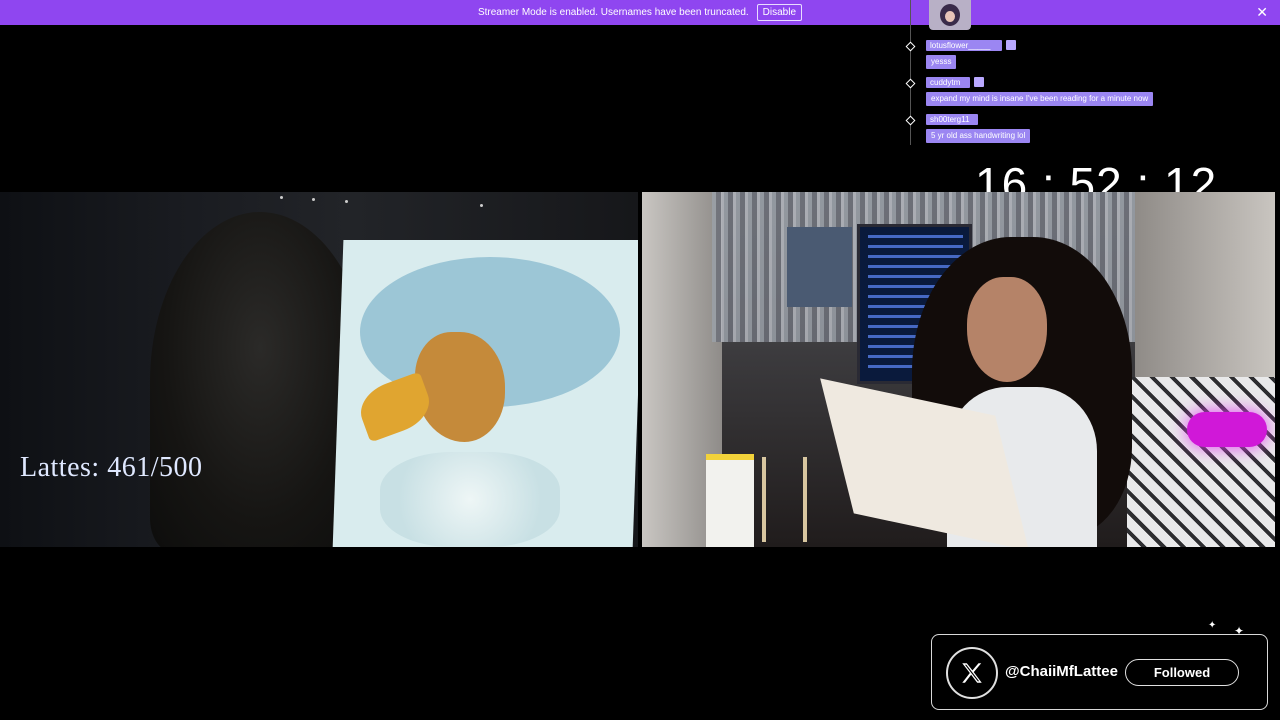 The image size is (1280, 720). What do you see at coordinates (470, 499) in the screenshot?
I see `artwork-flowers` at bounding box center [470, 499].